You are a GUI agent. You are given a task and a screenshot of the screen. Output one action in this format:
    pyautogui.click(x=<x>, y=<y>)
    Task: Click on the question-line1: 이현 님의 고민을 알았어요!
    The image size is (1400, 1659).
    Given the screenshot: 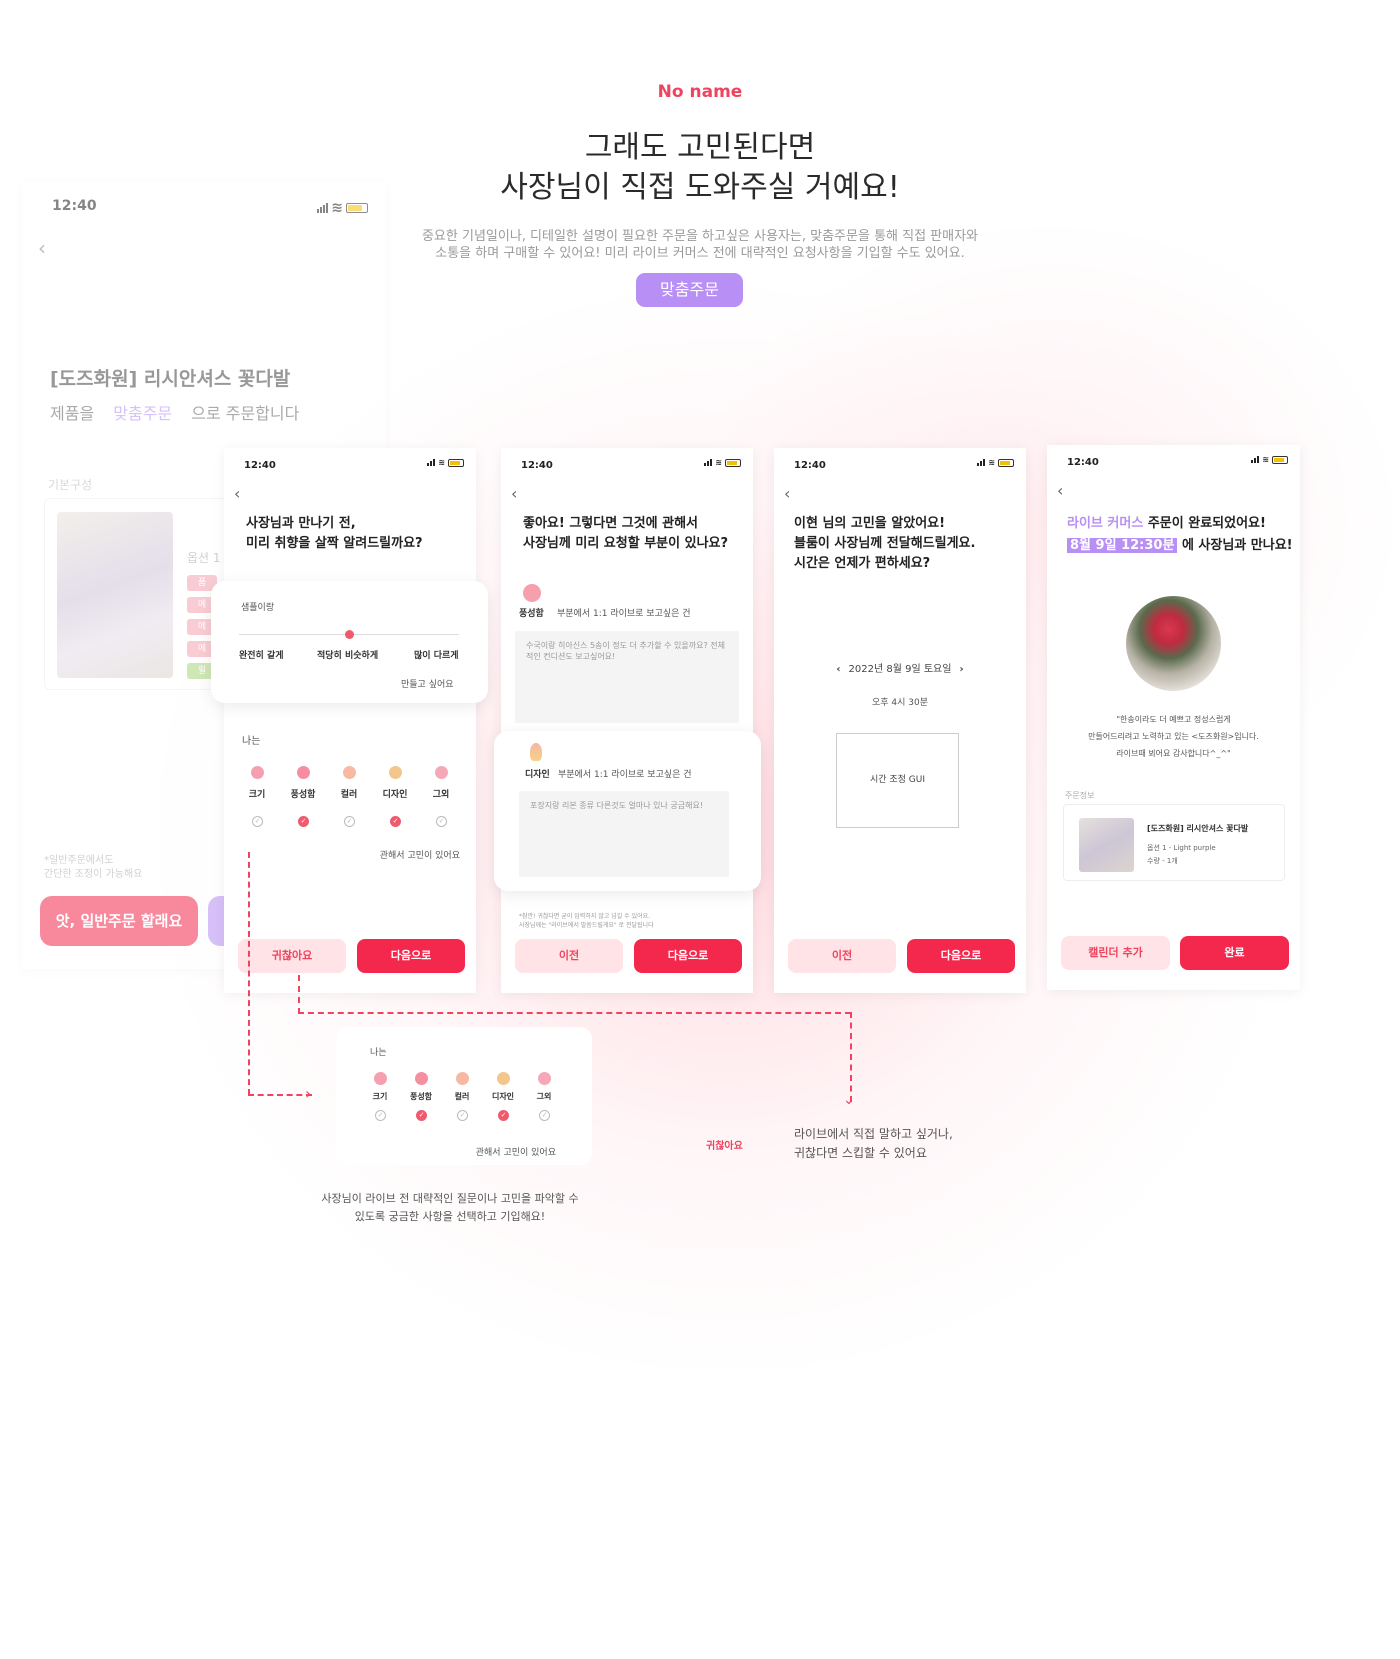 What is the action you would take?
    pyautogui.click(x=870, y=523)
    